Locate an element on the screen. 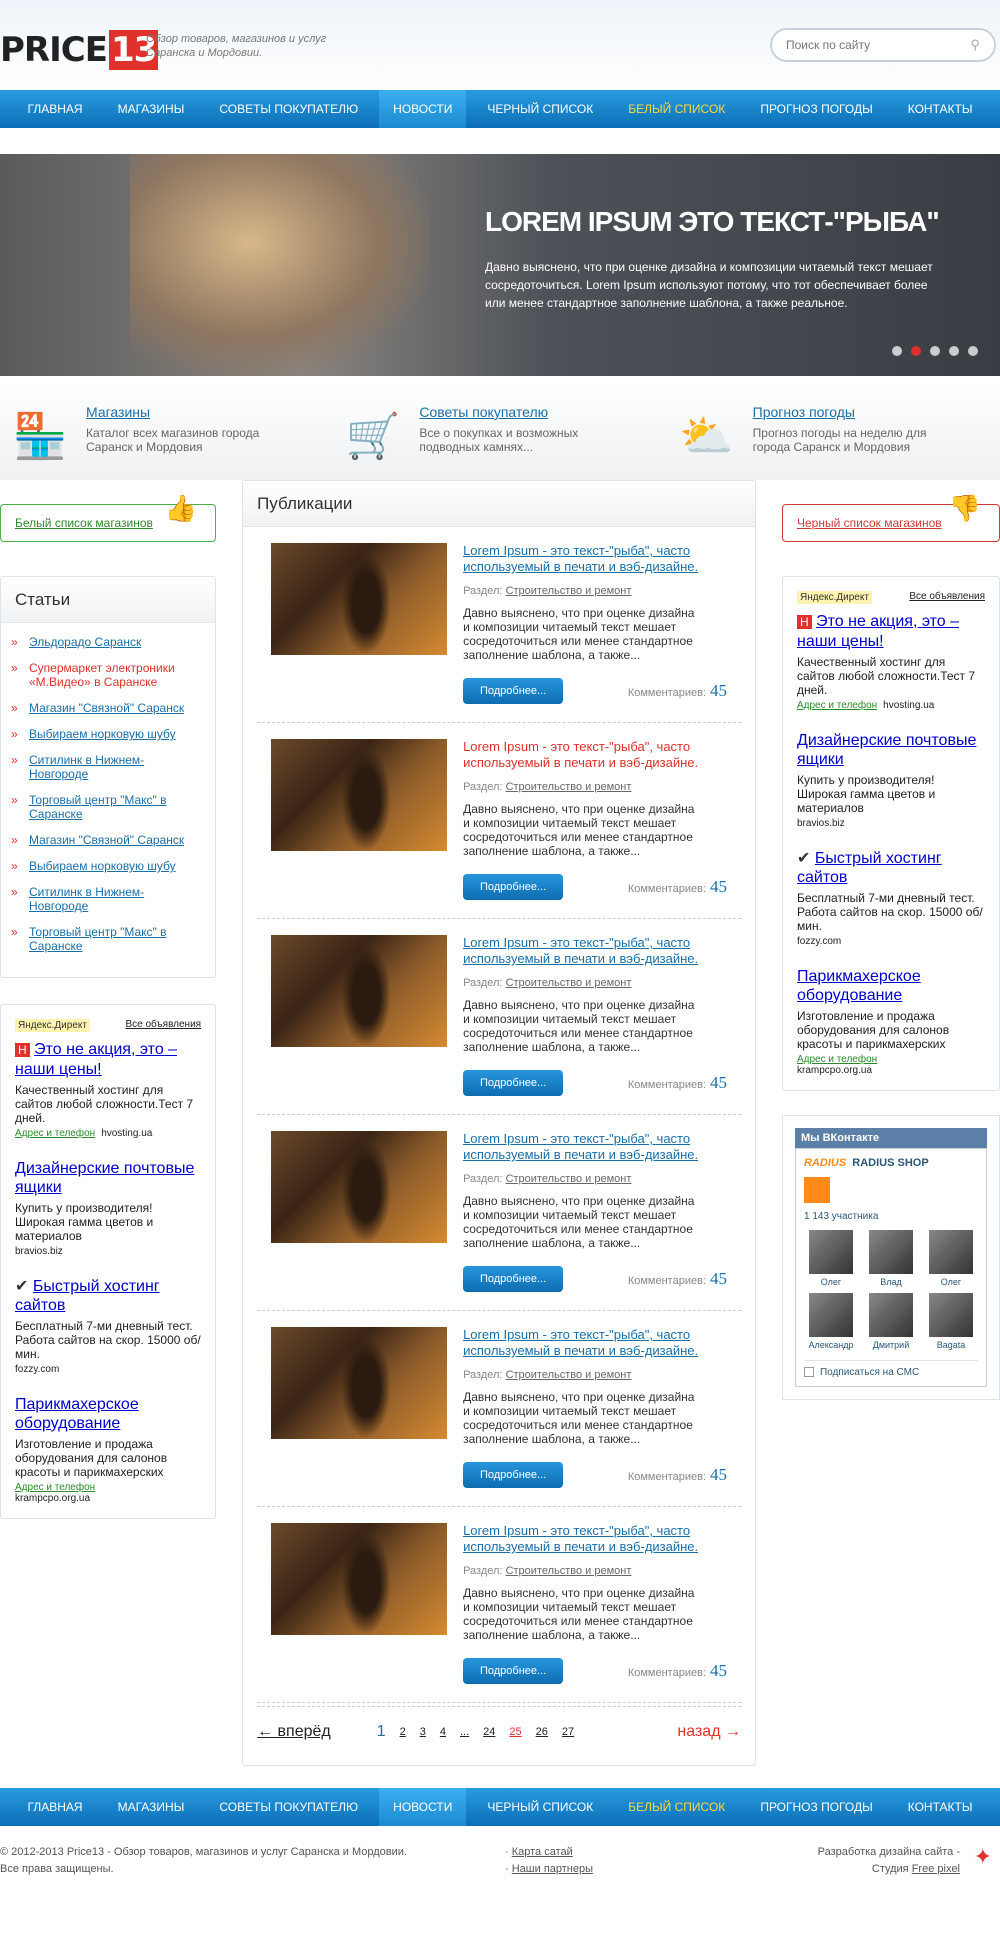 Image resolution: width=1000 pixels, height=1939 pixels. search-icon: ⚲ is located at coordinates (975, 45).